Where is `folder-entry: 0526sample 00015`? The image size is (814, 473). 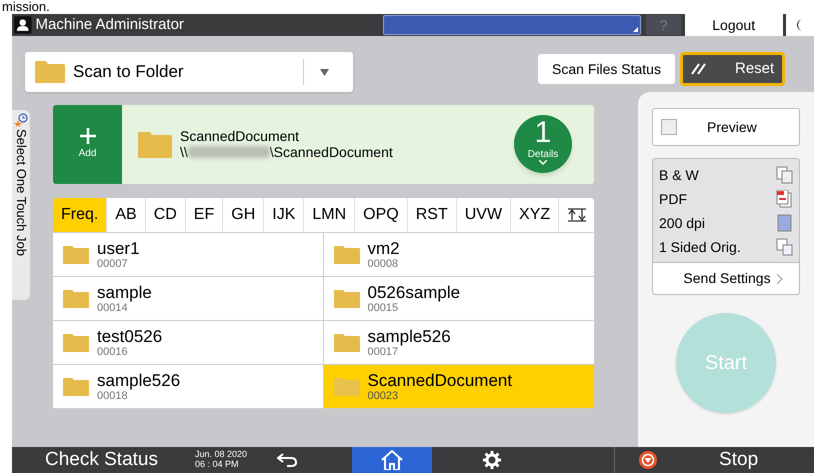 folder-entry: 0526sample 00015 is located at coordinates (459, 299).